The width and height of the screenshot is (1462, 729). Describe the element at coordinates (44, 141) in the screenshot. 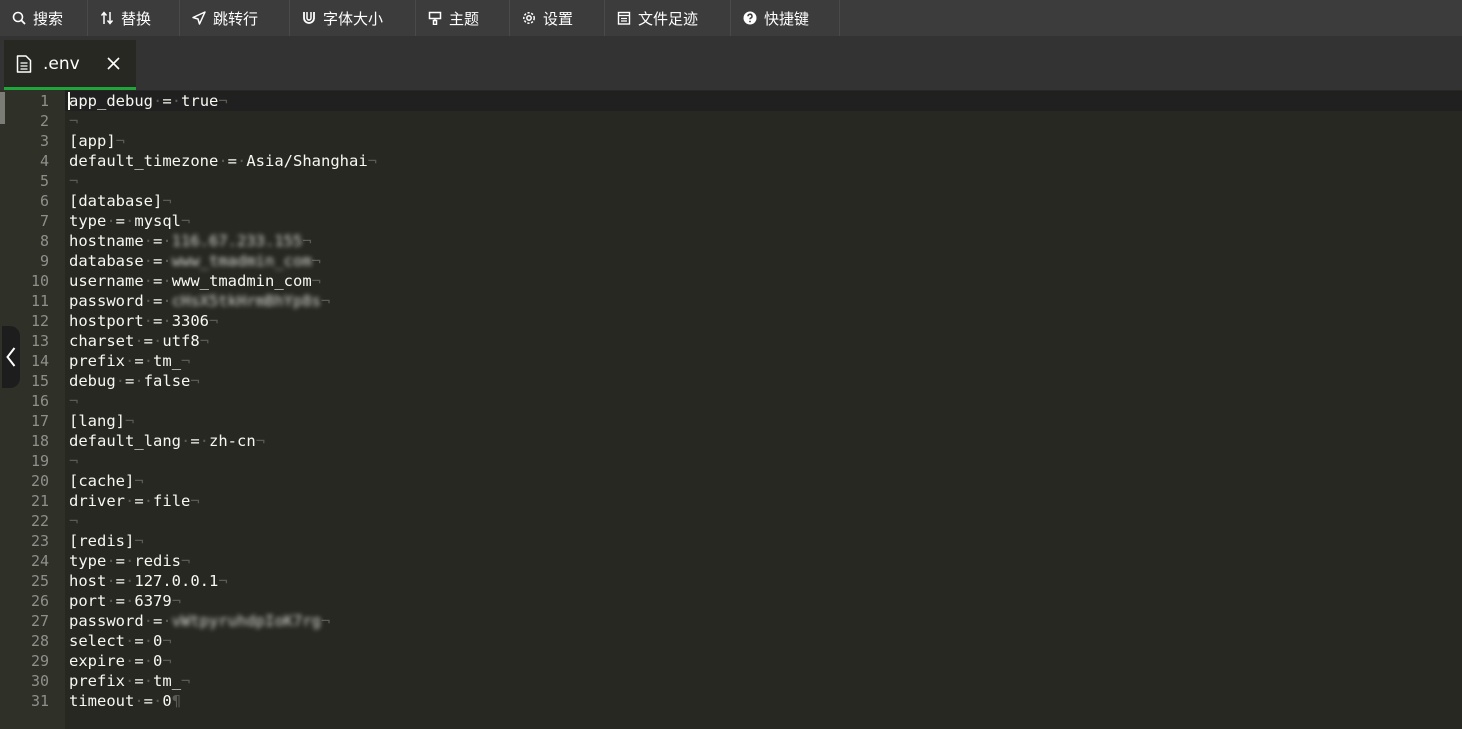

I see `line-number: 3` at that location.